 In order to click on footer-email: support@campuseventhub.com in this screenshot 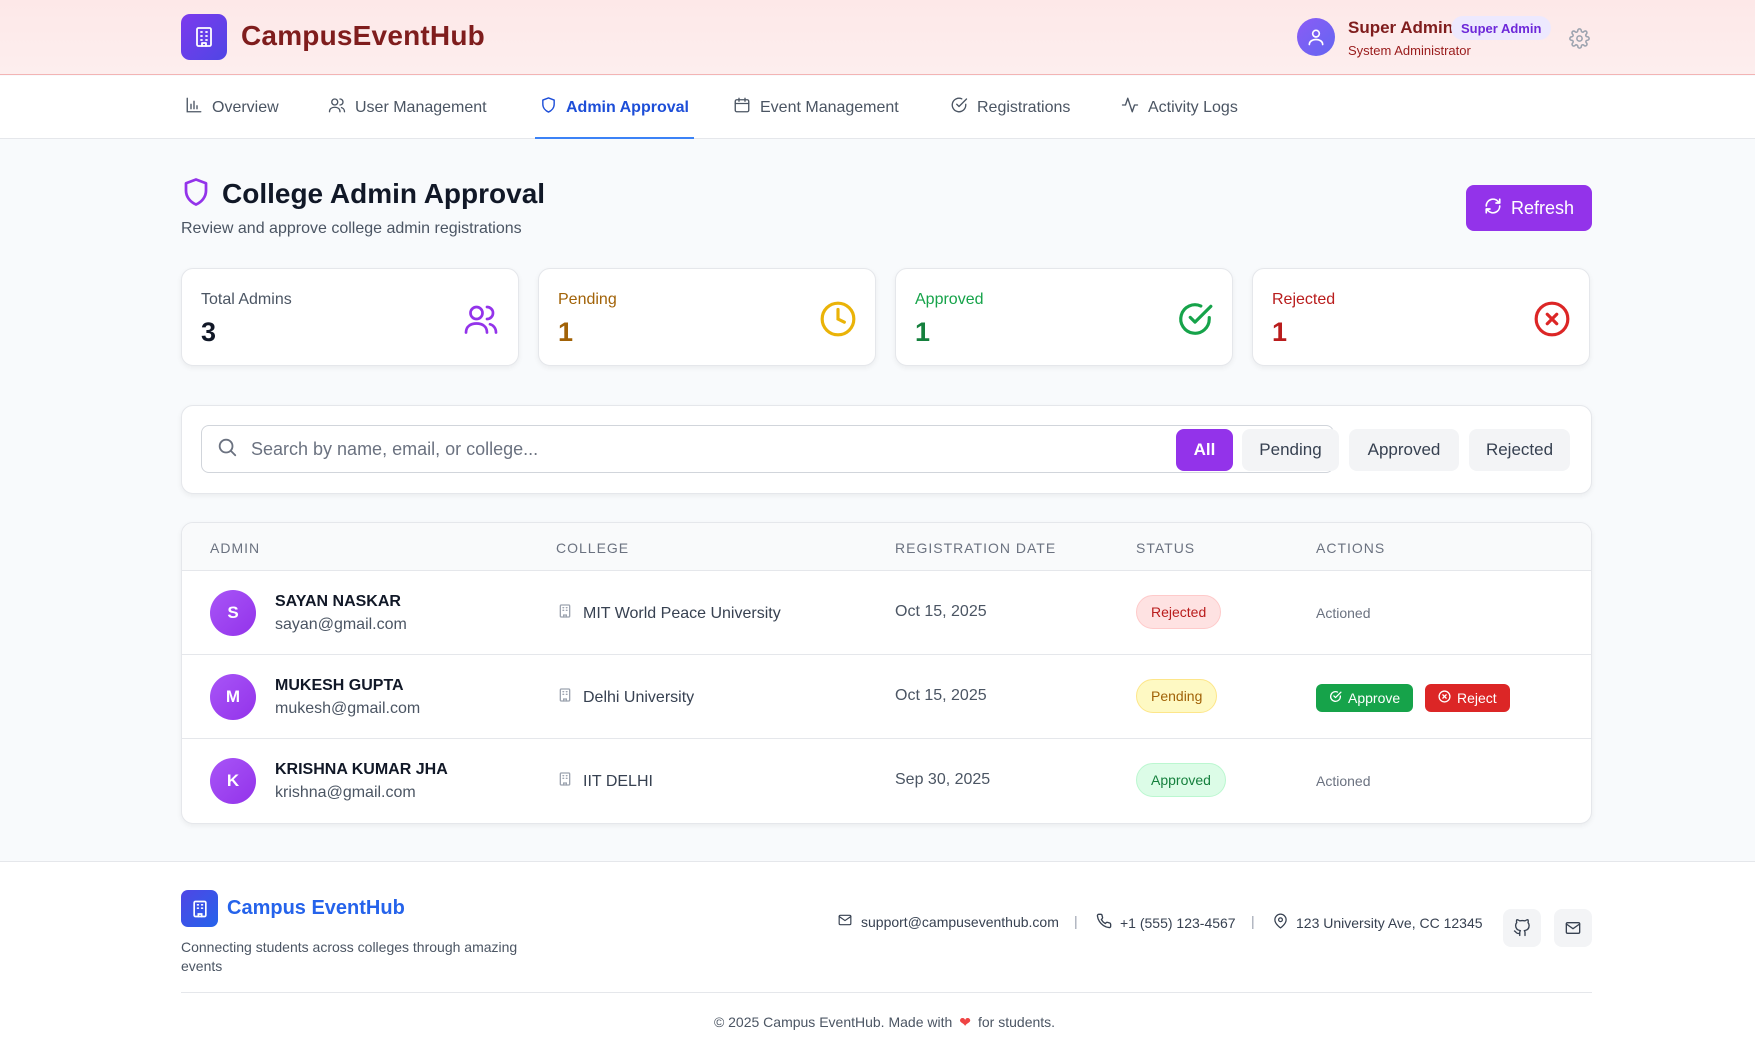, I will do `click(948, 921)`.